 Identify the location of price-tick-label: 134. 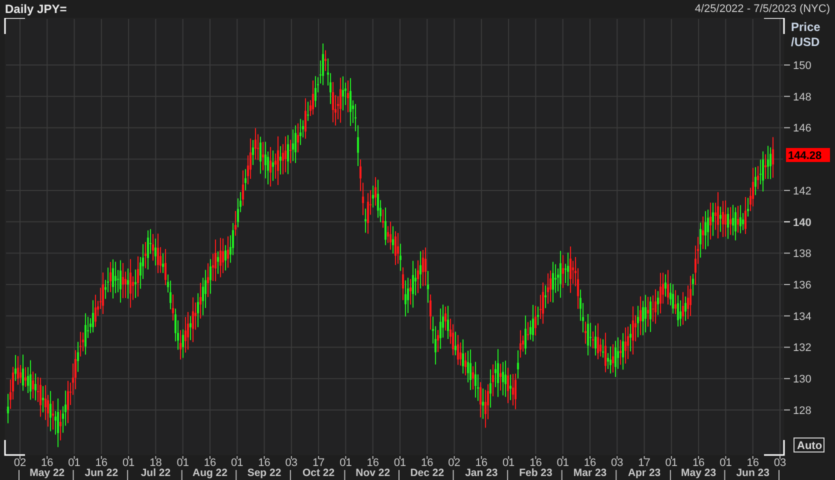
(802, 316).